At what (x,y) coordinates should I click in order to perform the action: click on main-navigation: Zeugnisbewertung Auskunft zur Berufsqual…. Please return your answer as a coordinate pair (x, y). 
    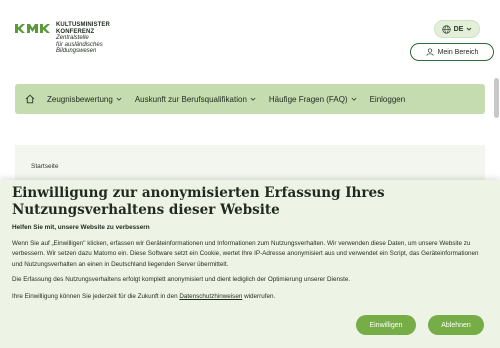
    Looking at the image, I should click on (250, 99).